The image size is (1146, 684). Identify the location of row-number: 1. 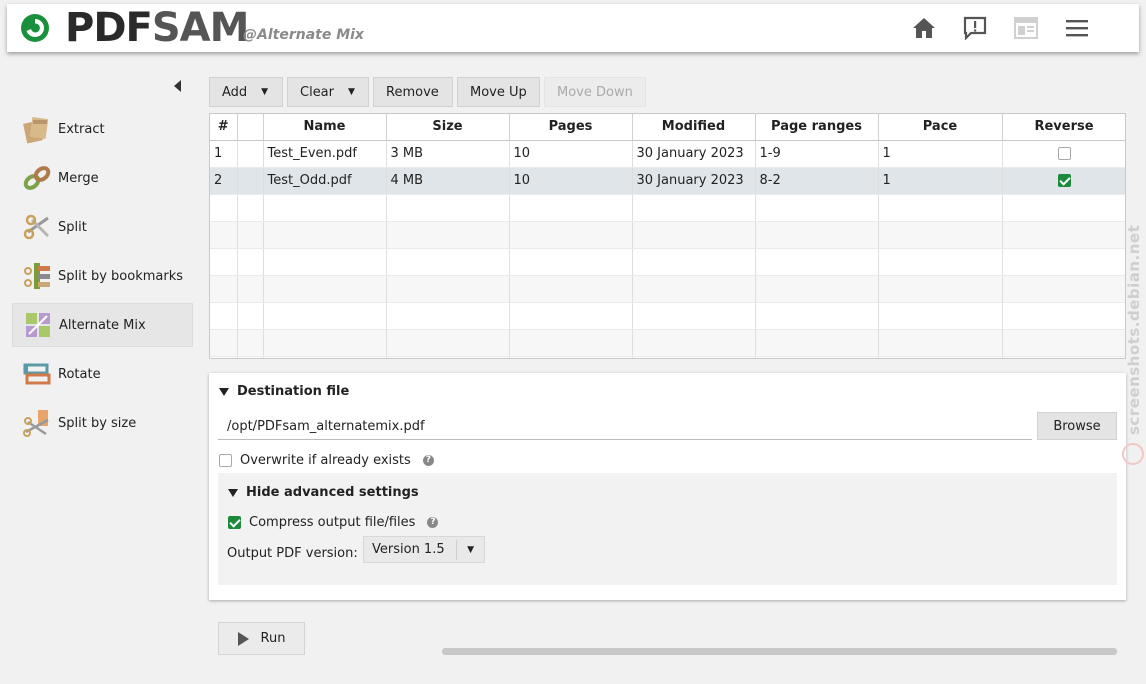
(224, 154).